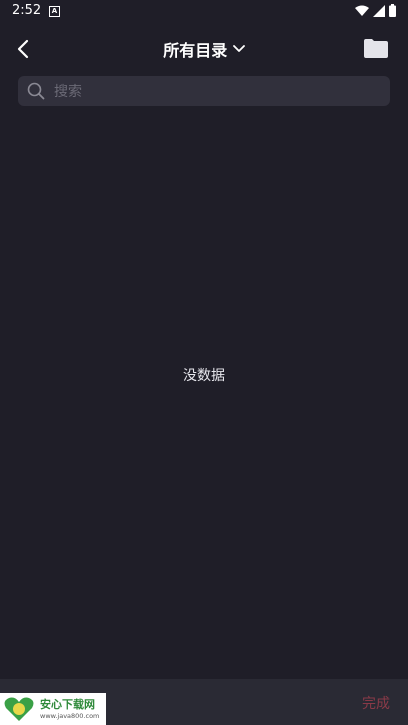 The height and width of the screenshot is (725, 408). I want to click on done-button: 完成, so click(376, 703).